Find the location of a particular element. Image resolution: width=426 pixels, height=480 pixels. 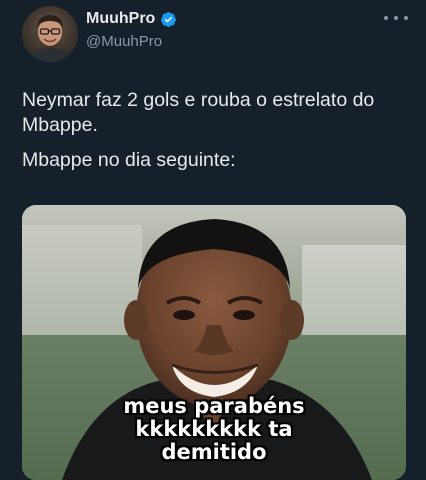

tweet-text-line-2: Mbappe no dia seguinte: is located at coordinates (129, 160).